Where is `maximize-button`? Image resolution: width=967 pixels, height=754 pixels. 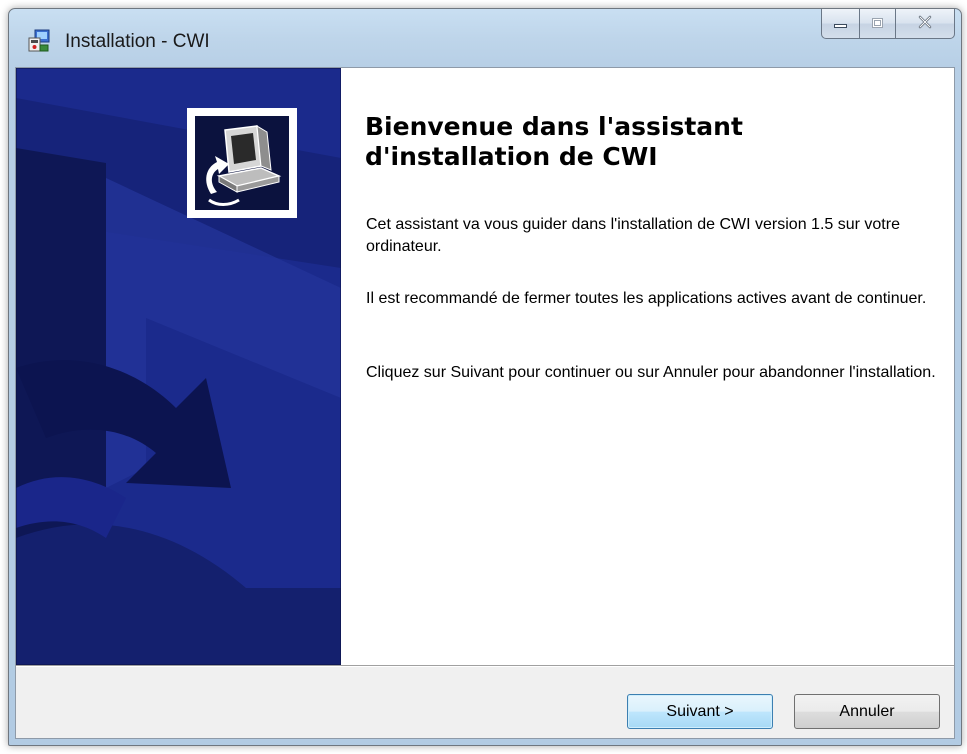 maximize-button is located at coordinates (877, 24).